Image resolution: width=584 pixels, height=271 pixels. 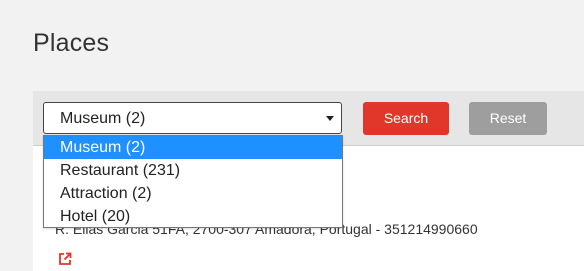 I want to click on search-button: Search, so click(x=406, y=118).